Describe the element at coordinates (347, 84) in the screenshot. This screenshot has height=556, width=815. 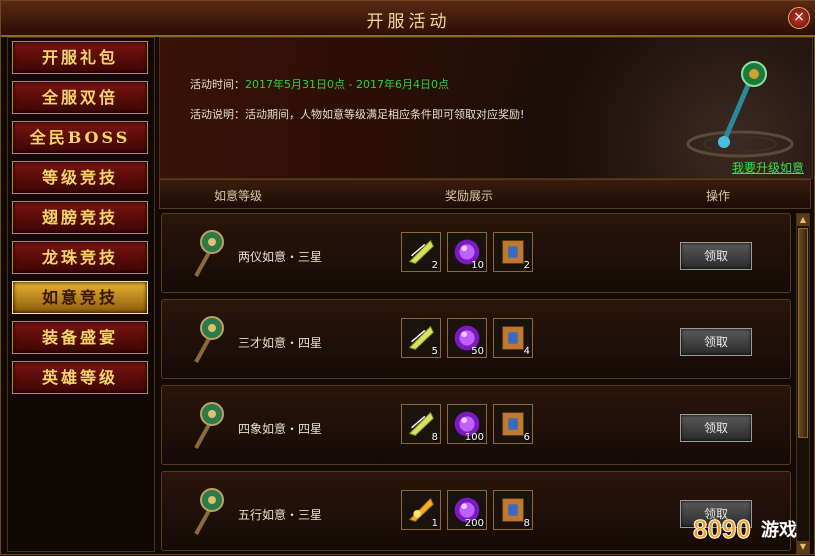
I see `activity-time-value: 2017年5月31日0点 - 2017年6月4日0点` at that location.